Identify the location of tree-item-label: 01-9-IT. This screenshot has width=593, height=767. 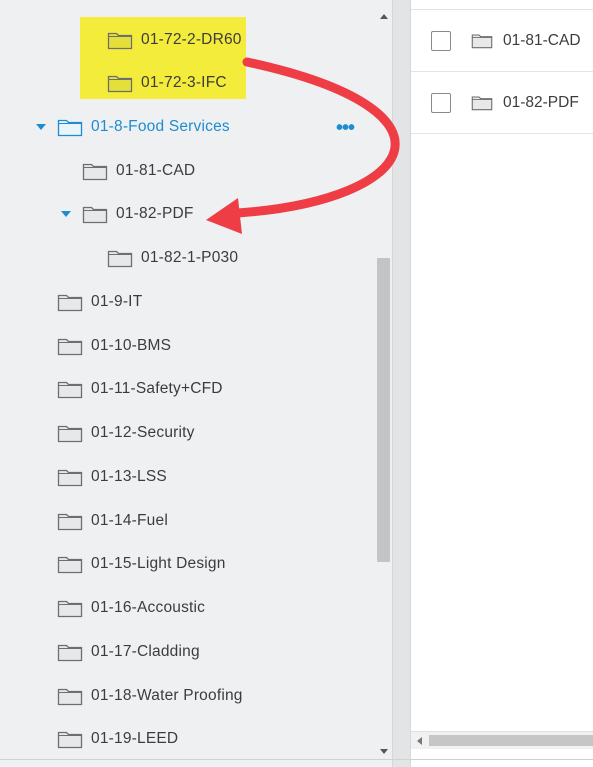
(117, 301).